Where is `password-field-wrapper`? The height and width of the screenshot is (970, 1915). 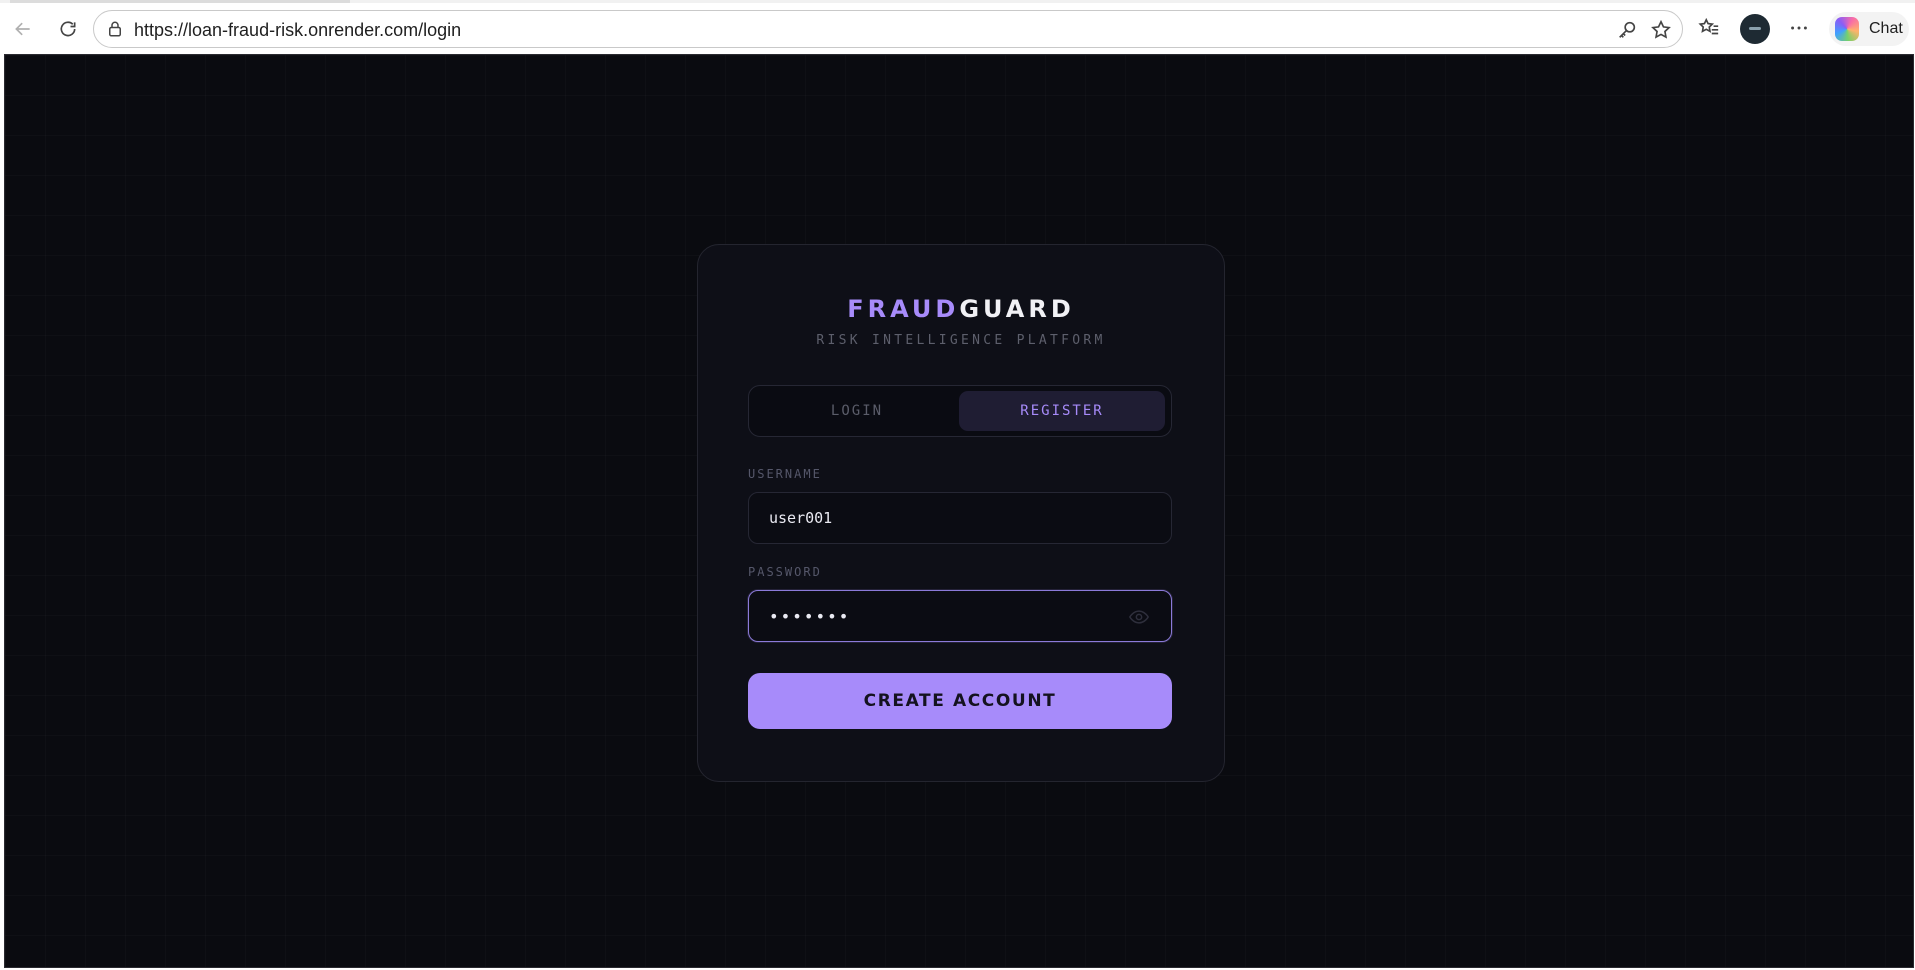
password-field-wrapper is located at coordinates (960, 616).